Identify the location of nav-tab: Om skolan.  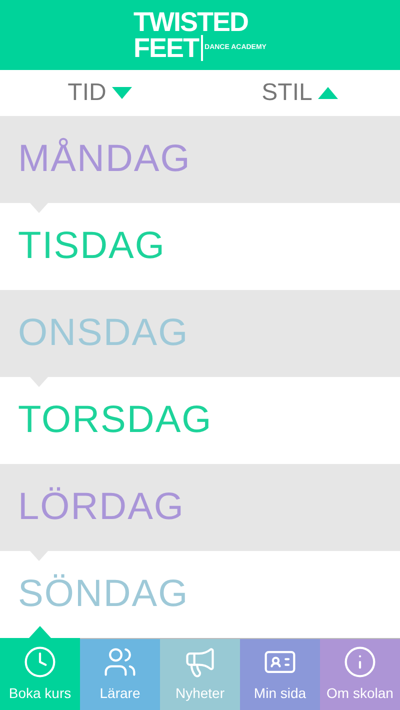
(360, 674).